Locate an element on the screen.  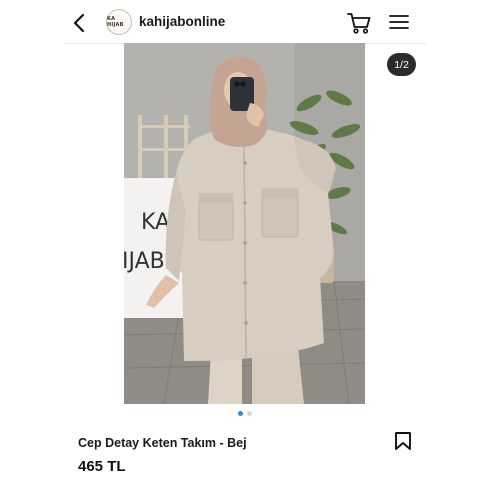
logo-text: KA HIJAB is located at coordinates (115, 22).